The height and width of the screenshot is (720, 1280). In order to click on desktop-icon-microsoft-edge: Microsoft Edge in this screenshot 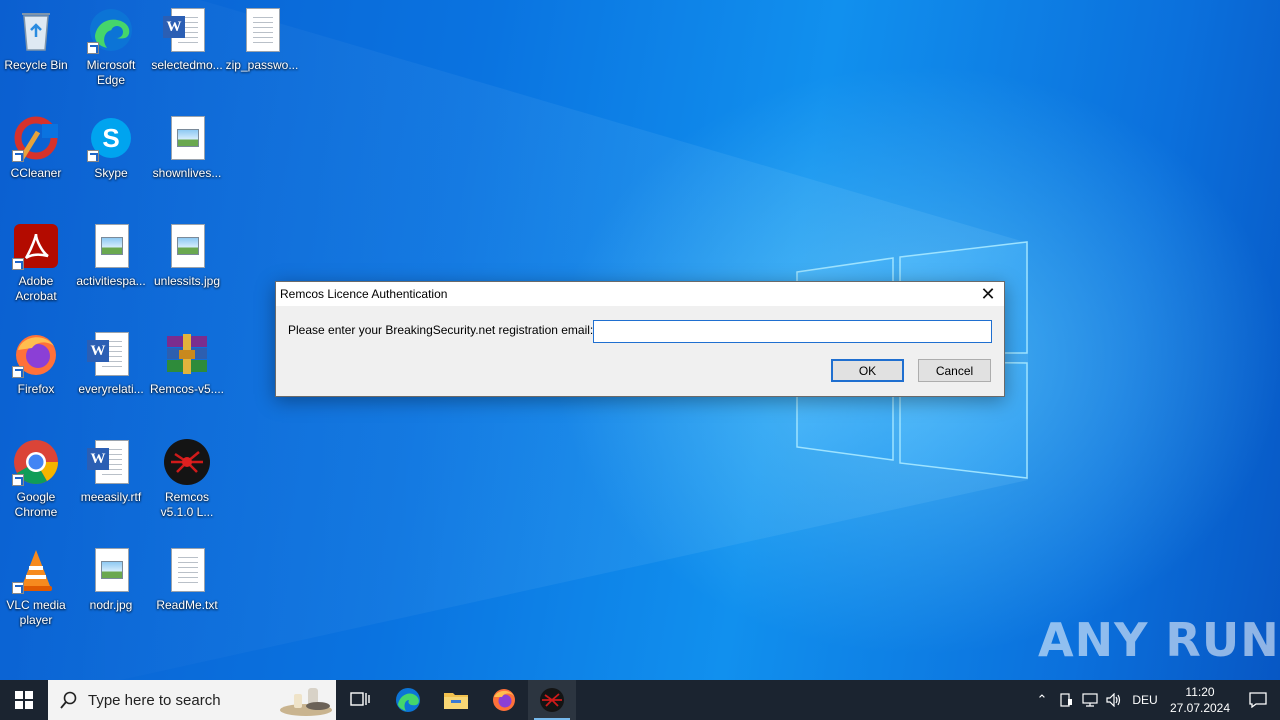, I will do `click(111, 52)`.